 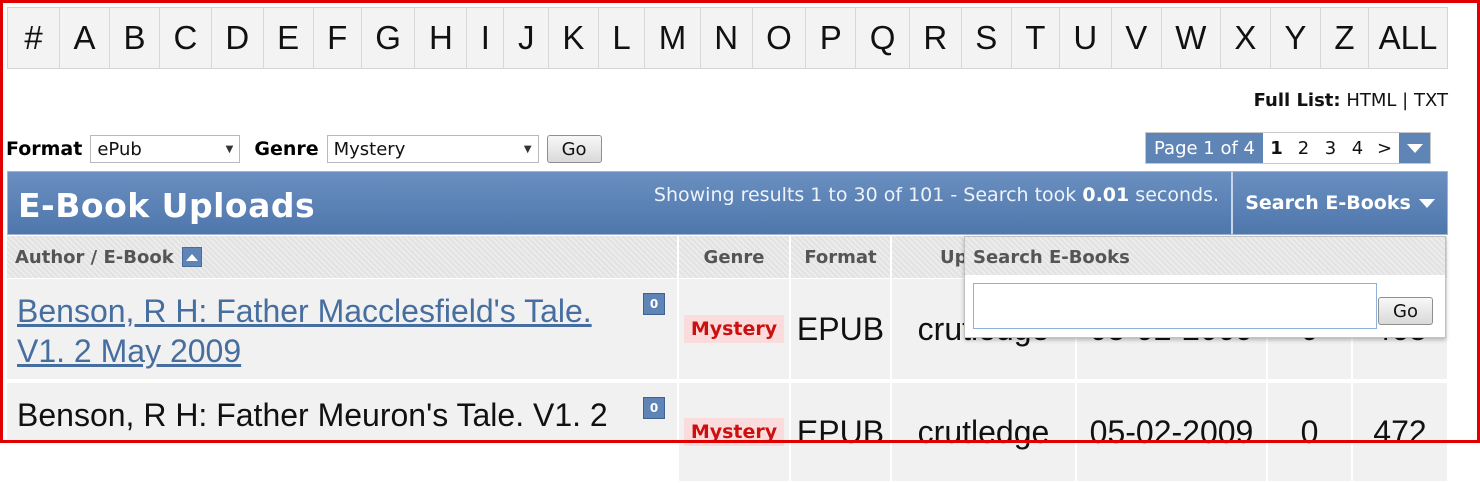 What do you see at coordinates (486, 38) in the screenshot?
I see `alpha-i: I` at bounding box center [486, 38].